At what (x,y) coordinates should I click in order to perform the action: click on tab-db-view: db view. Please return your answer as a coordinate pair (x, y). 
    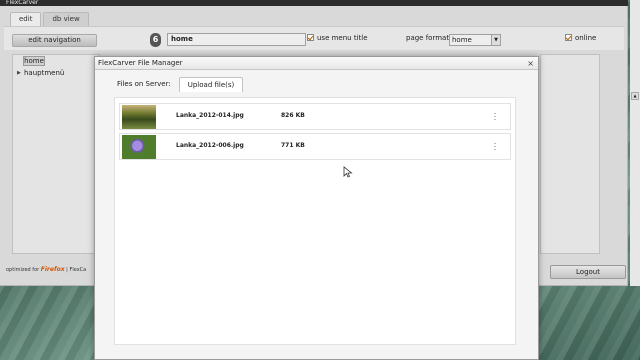
    Looking at the image, I should click on (66, 19).